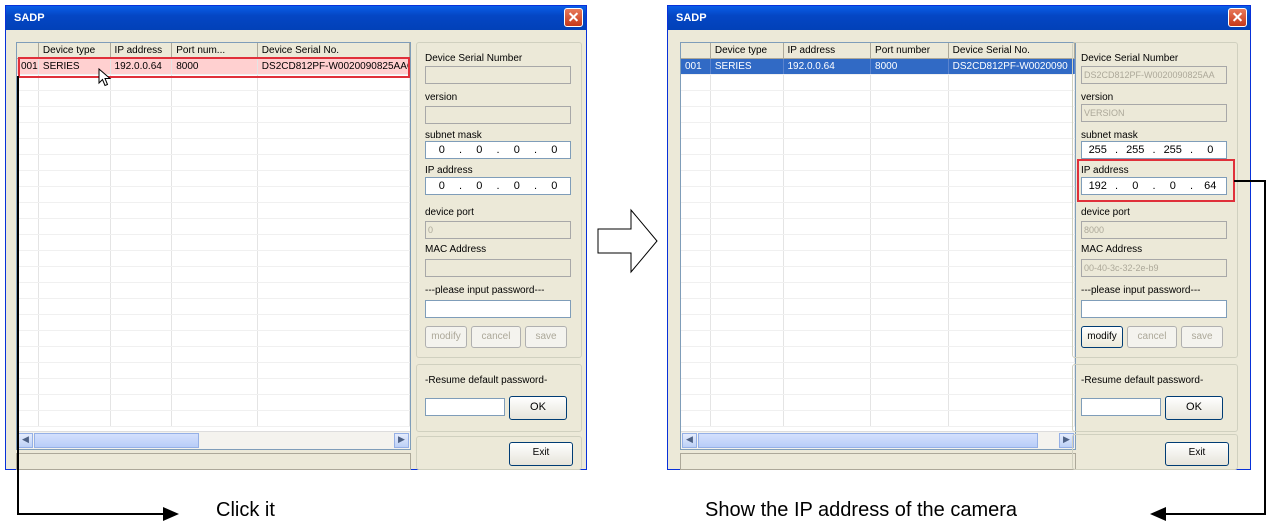  I want to click on serial-field, so click(498, 75).